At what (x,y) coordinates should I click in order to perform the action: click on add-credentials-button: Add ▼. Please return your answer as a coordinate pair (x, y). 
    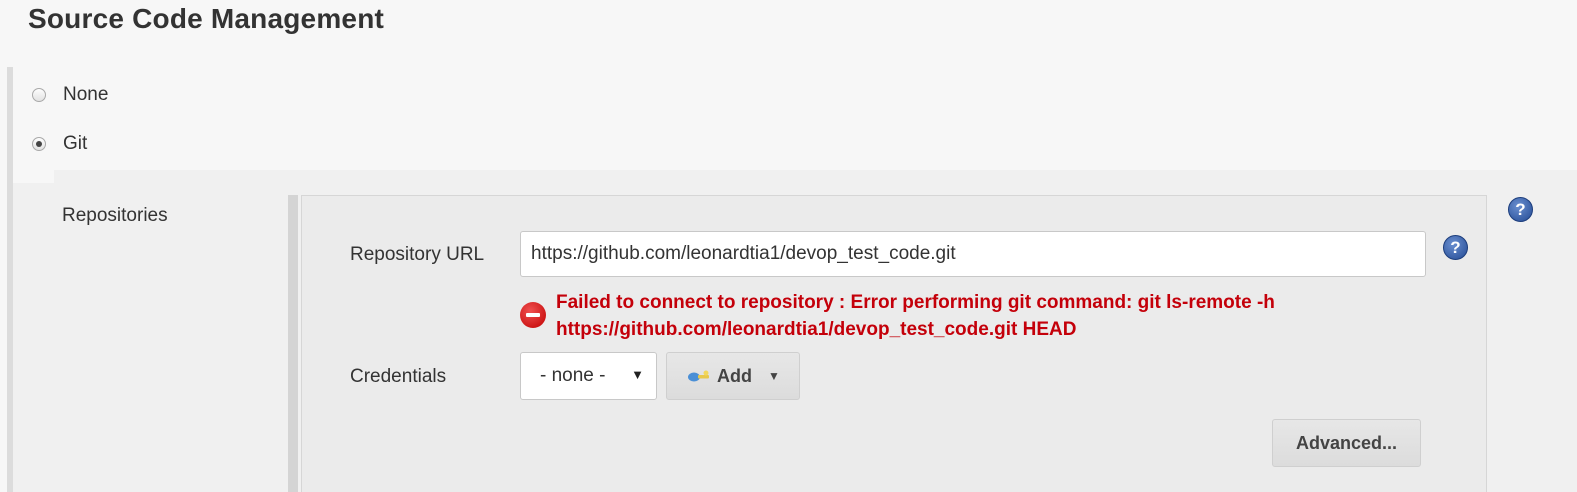
    Looking at the image, I should click on (733, 376).